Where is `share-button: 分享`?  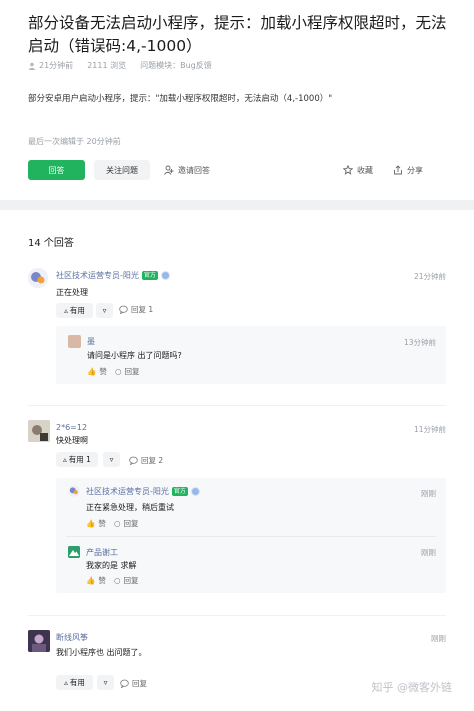 share-button: 分享 is located at coordinates (408, 170).